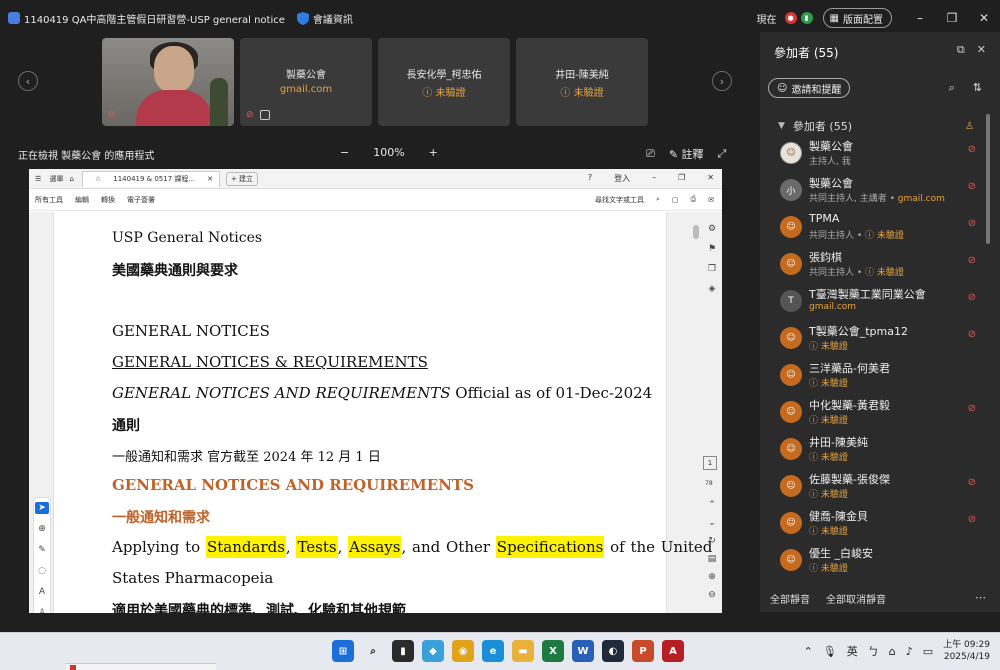 This screenshot has height=670, width=1000. I want to click on participant-item: ☺ 製藥公會 主持人, 我 ⊘, so click(878, 156).